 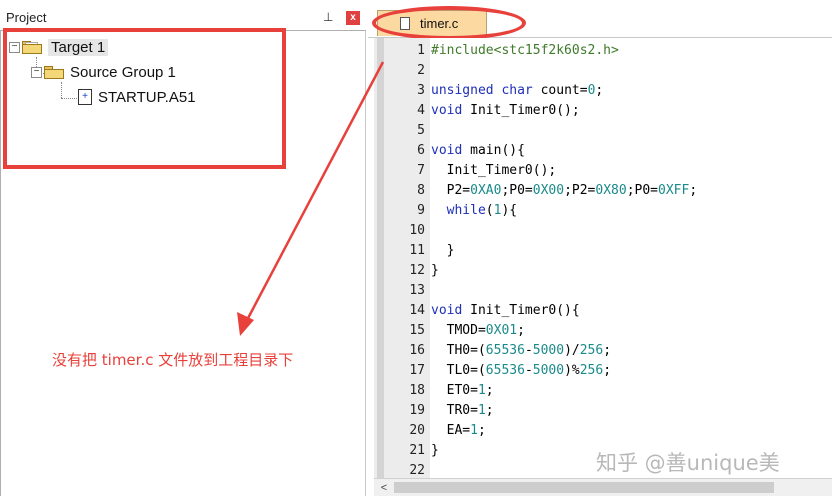 What do you see at coordinates (688, 463) in the screenshot?
I see `watermark: 知乎 @善unique美` at bounding box center [688, 463].